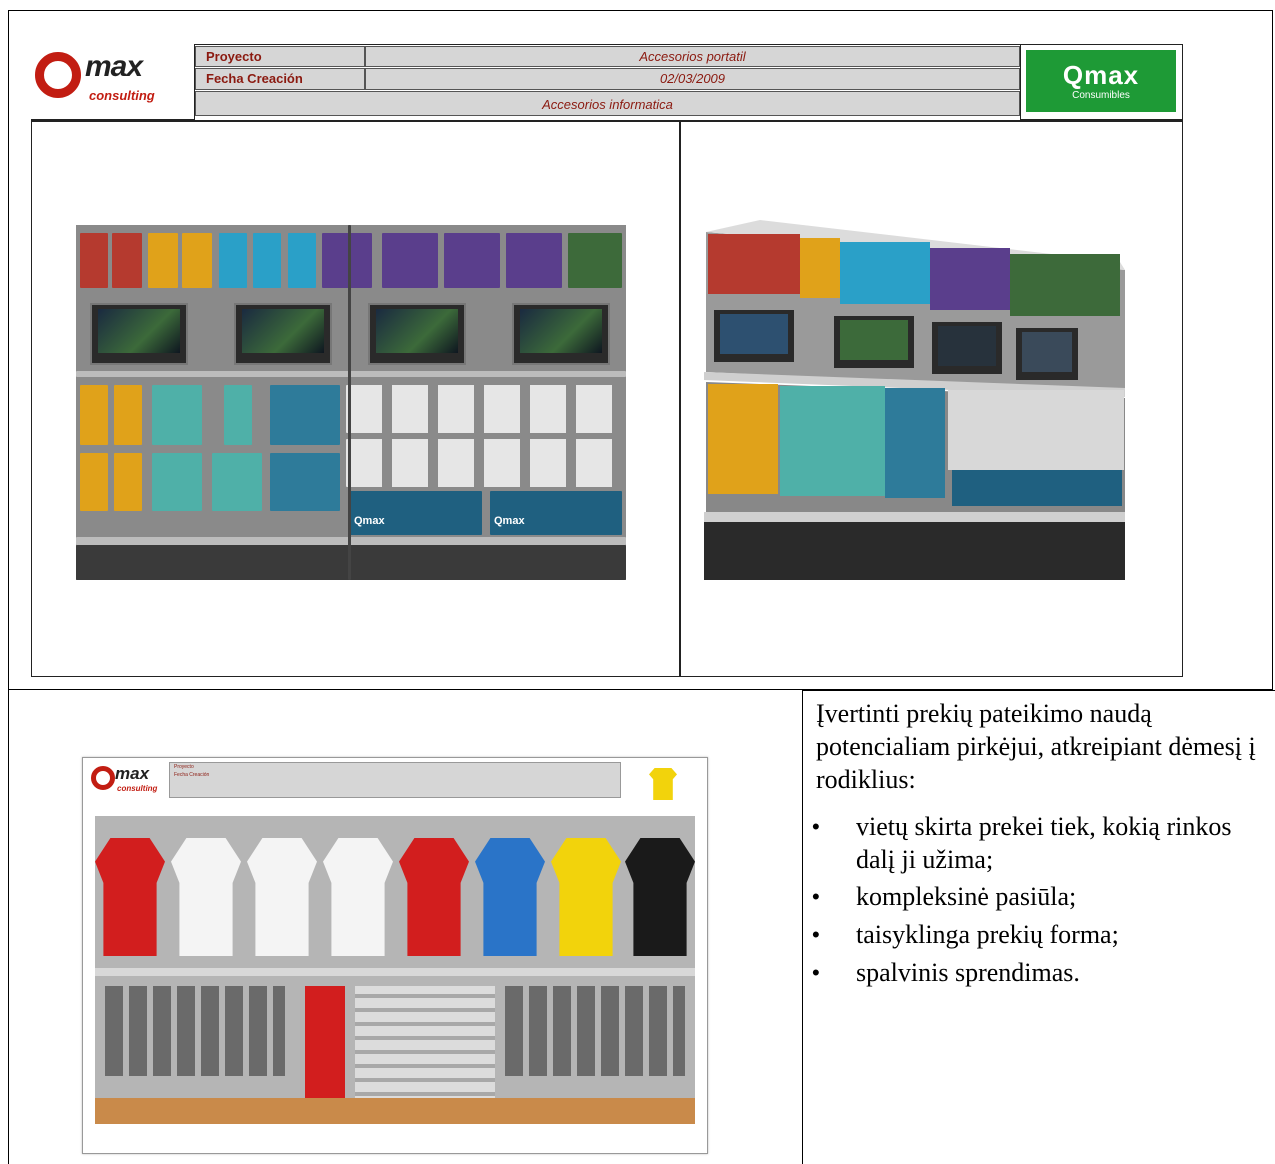 The width and height of the screenshot is (1275, 1164). Describe the element at coordinates (184, 767) in the screenshot. I see `apparel-proyecto-label: Proyecto` at that location.